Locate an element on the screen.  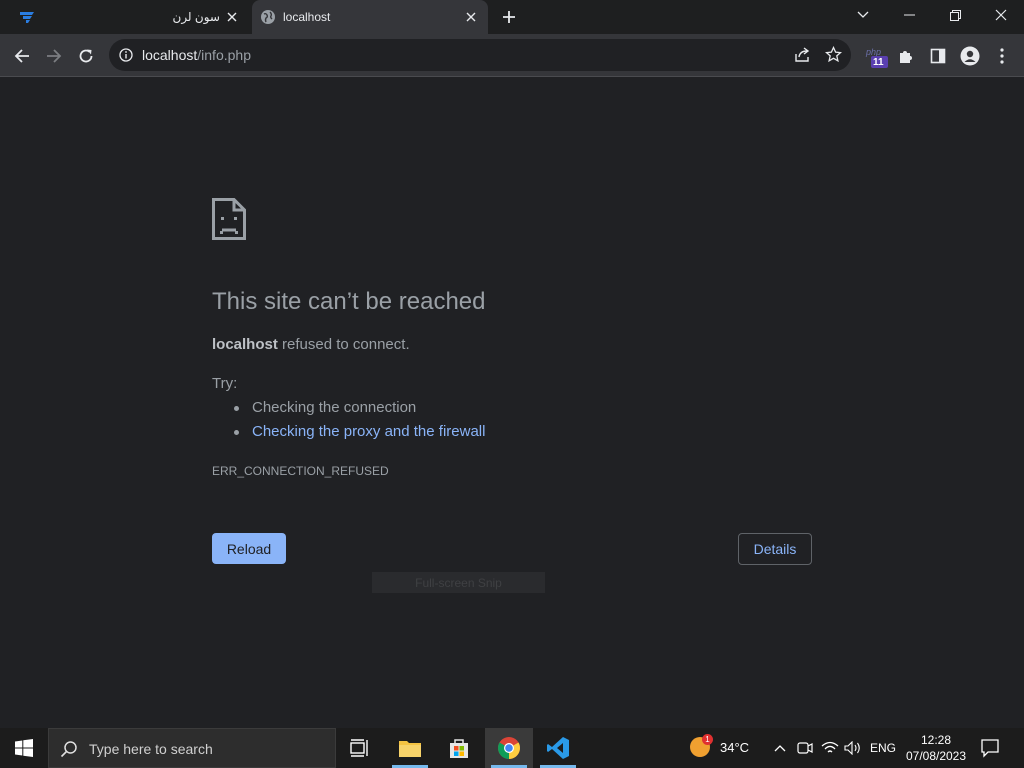
notification-icon is located at coordinates (990, 748).